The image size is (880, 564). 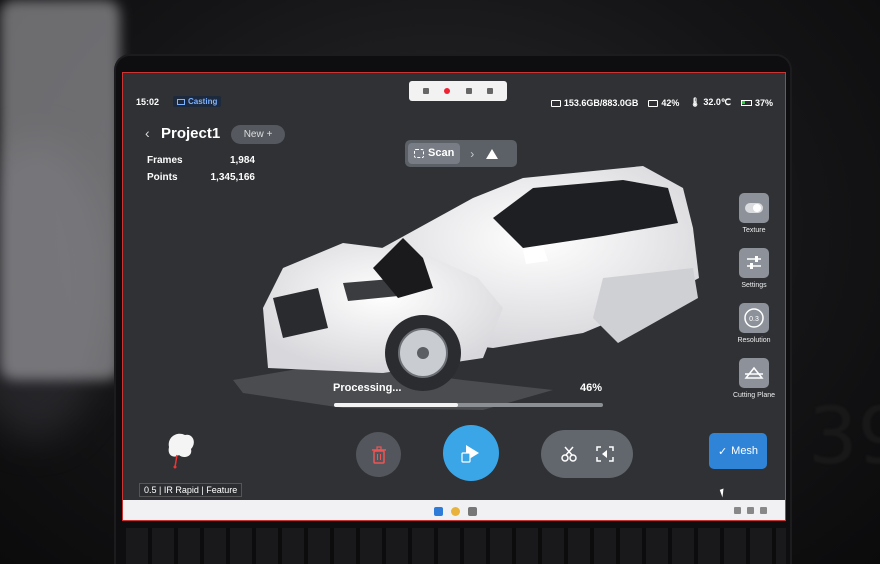 I want to click on scissors-icon, so click(x=569, y=454).